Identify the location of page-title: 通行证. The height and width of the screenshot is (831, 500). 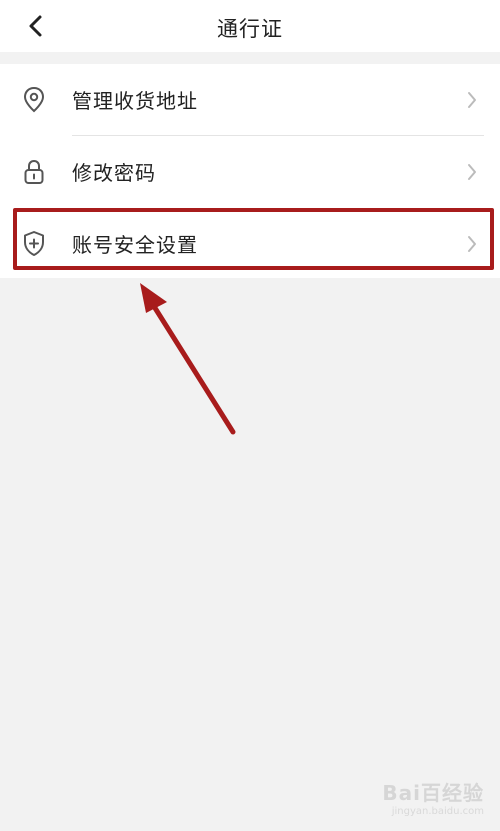
(250, 29).